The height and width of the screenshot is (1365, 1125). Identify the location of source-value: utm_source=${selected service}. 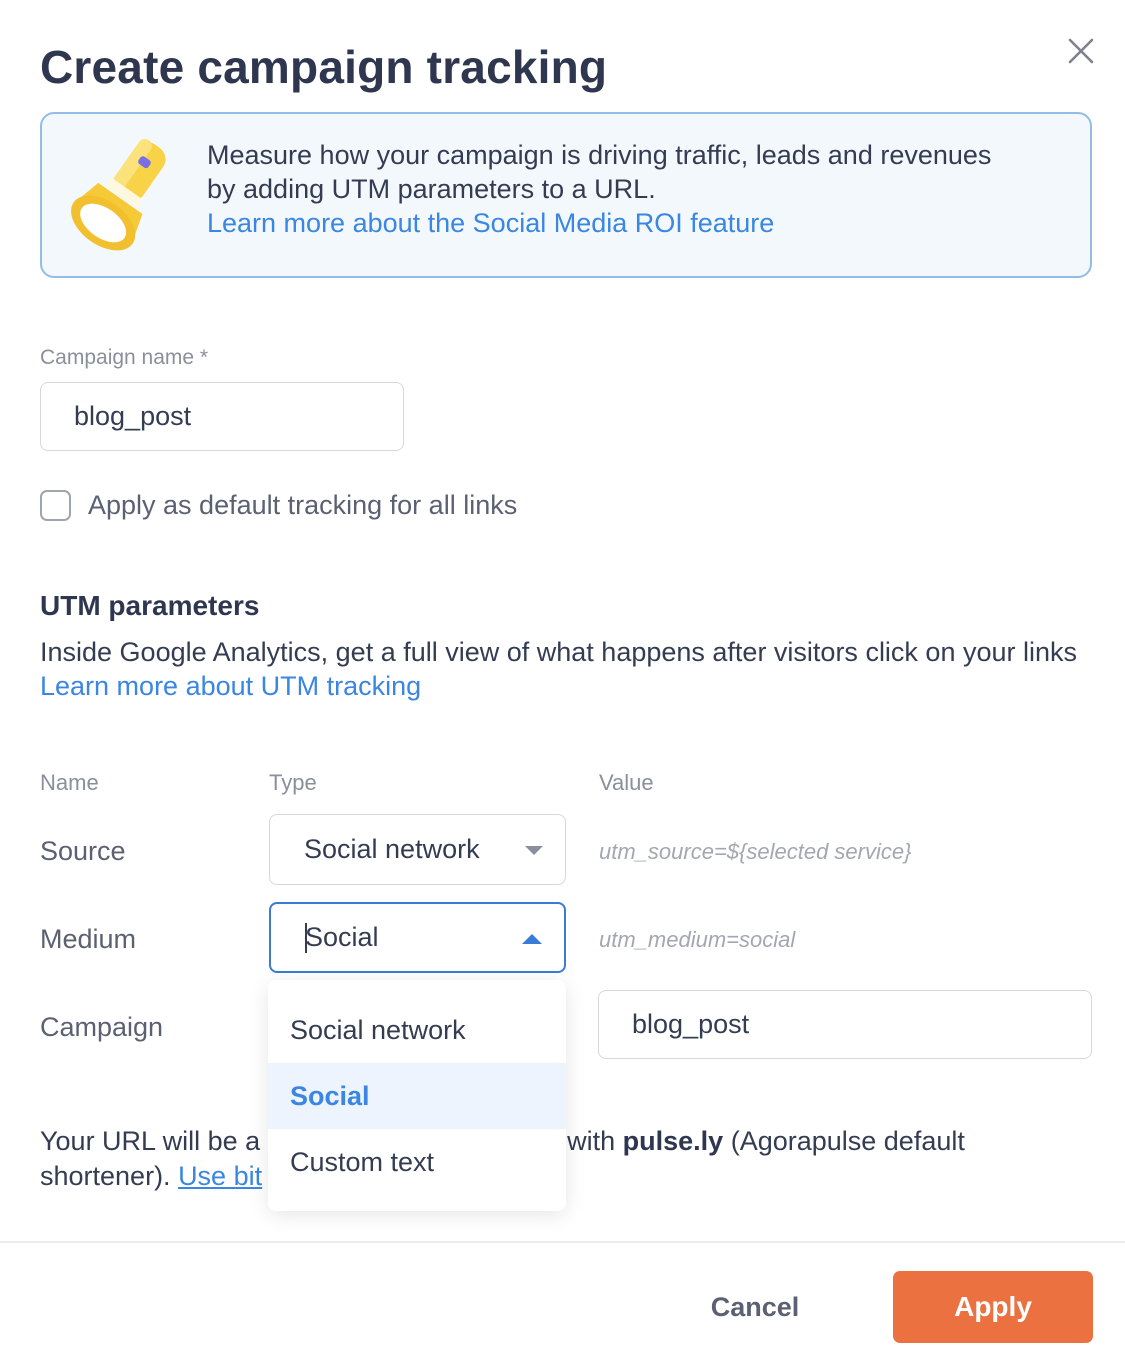
(755, 851).